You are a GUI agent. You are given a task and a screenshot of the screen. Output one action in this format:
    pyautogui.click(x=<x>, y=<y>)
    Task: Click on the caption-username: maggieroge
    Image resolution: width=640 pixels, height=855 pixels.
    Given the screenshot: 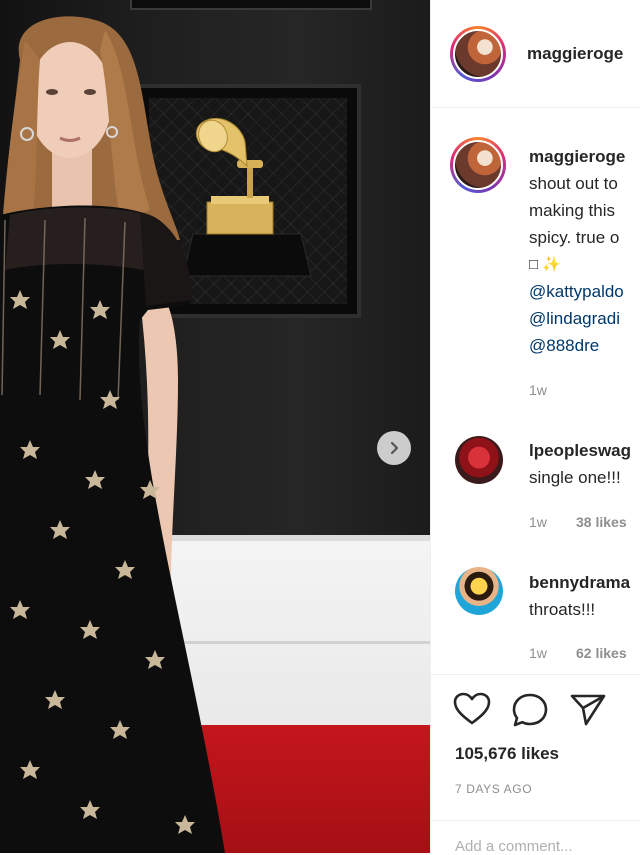 What is the action you would take?
    pyautogui.click(x=577, y=157)
    